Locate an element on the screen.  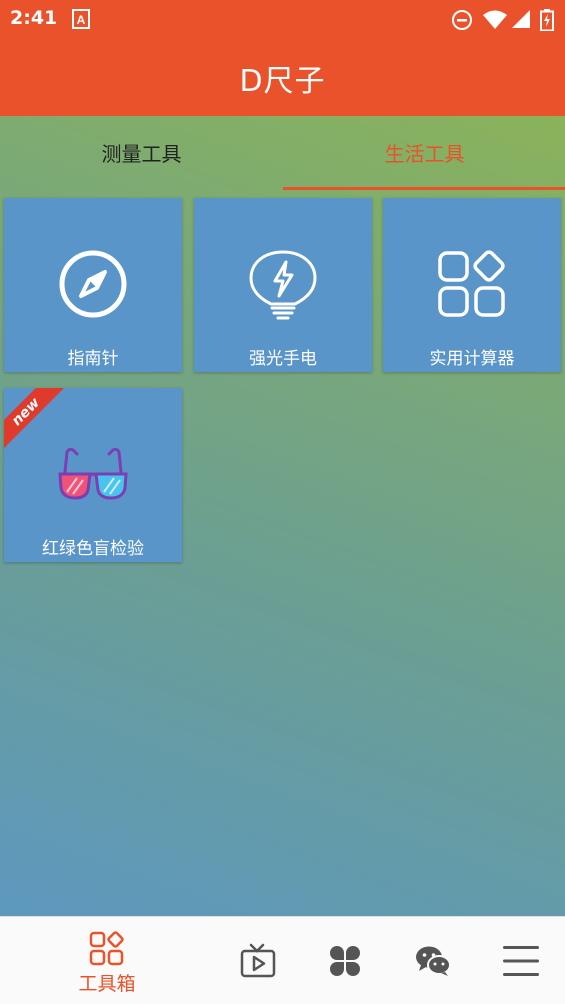
tv-play-icon is located at coordinates (258, 963).